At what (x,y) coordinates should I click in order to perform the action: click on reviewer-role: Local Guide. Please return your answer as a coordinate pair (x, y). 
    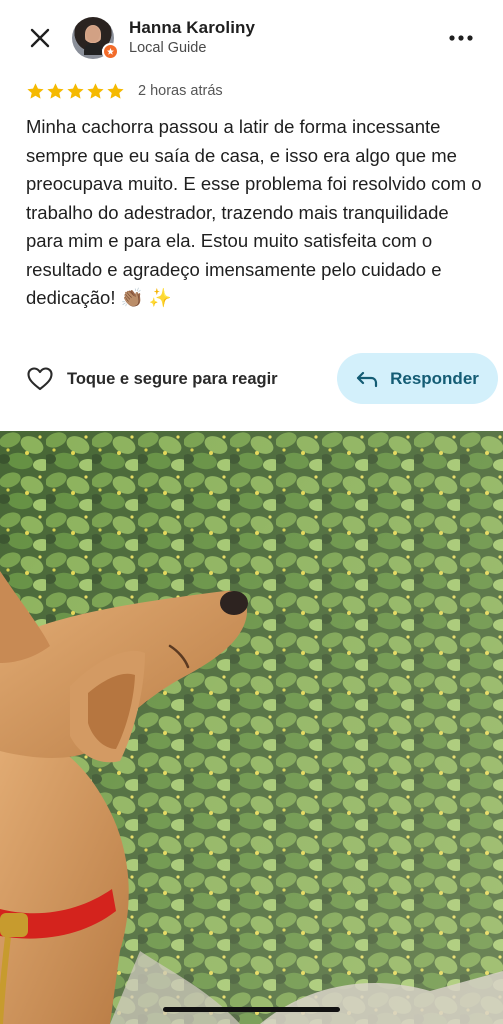
    Looking at the image, I should click on (168, 48).